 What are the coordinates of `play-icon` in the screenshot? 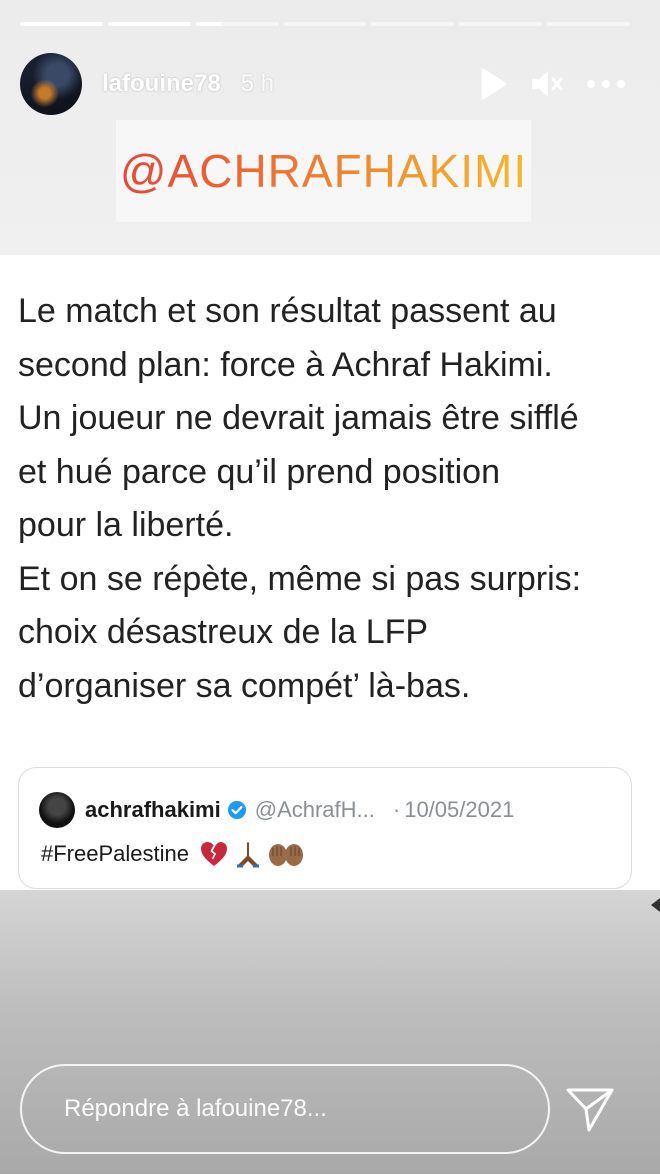 It's located at (494, 84).